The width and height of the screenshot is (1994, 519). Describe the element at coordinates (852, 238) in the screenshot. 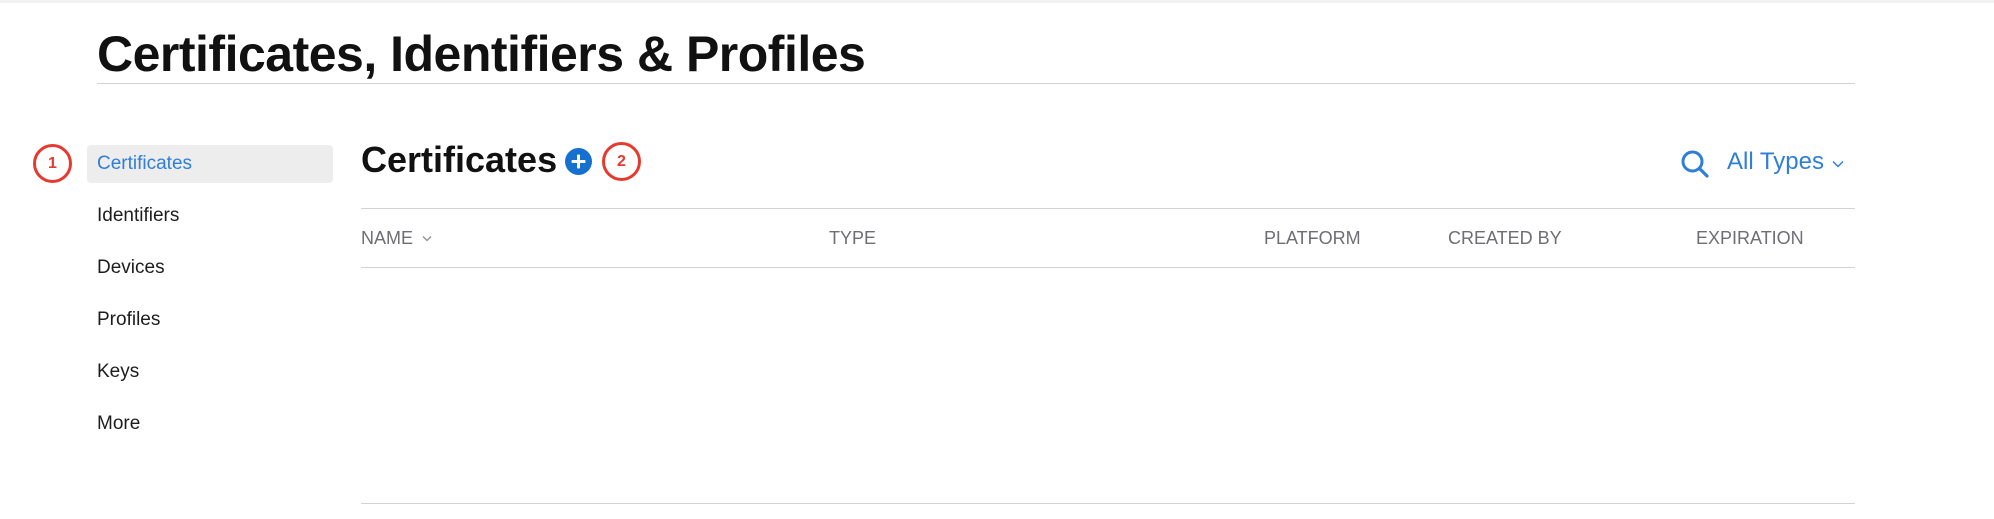

I see `column-header-type: TYPE` at that location.